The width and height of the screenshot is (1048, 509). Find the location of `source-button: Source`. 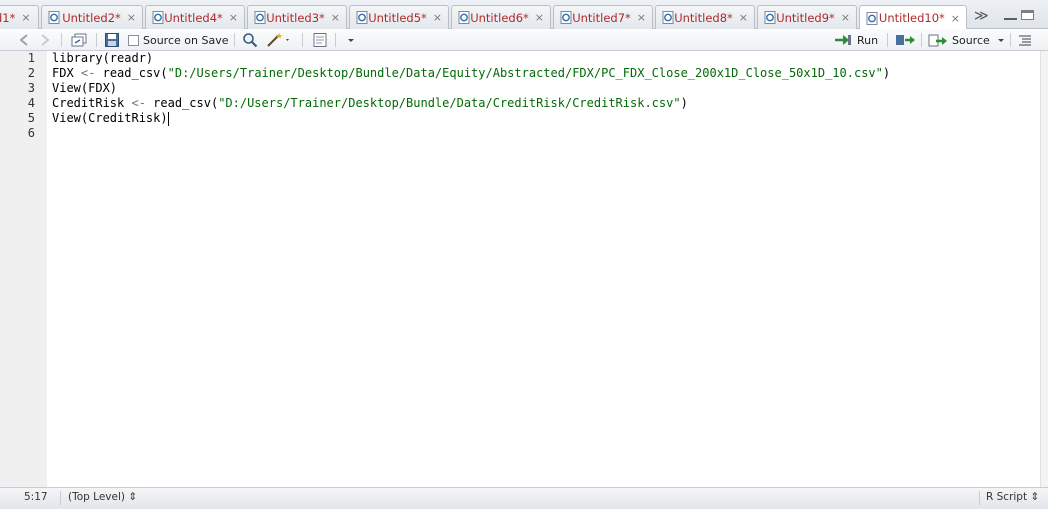

source-button: Source is located at coordinates (968, 40).